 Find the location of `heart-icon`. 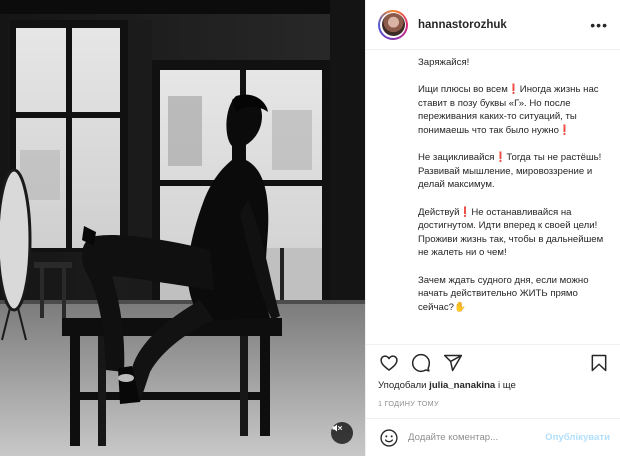

heart-icon is located at coordinates (389, 362).